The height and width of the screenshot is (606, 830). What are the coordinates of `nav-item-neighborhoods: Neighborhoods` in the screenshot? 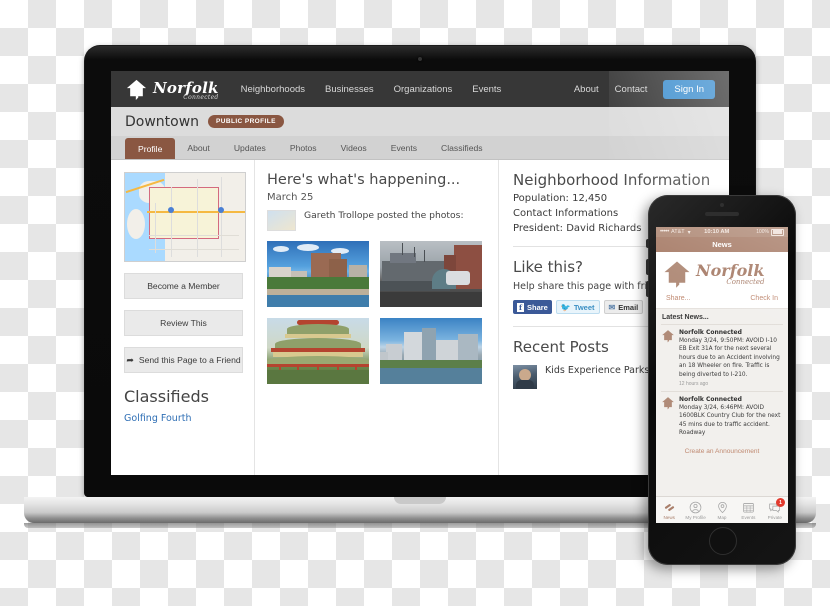 It's located at (273, 89).